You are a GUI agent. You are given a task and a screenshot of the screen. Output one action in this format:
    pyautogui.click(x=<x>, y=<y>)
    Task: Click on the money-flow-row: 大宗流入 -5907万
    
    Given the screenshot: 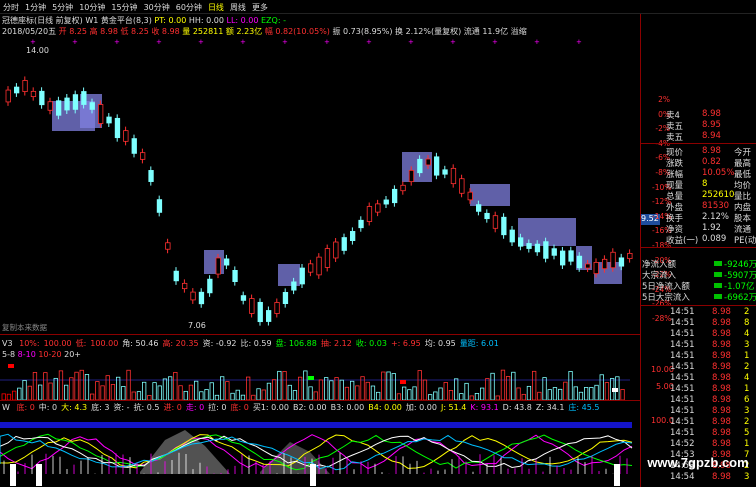 What is the action you would take?
    pyautogui.click(x=699, y=276)
    